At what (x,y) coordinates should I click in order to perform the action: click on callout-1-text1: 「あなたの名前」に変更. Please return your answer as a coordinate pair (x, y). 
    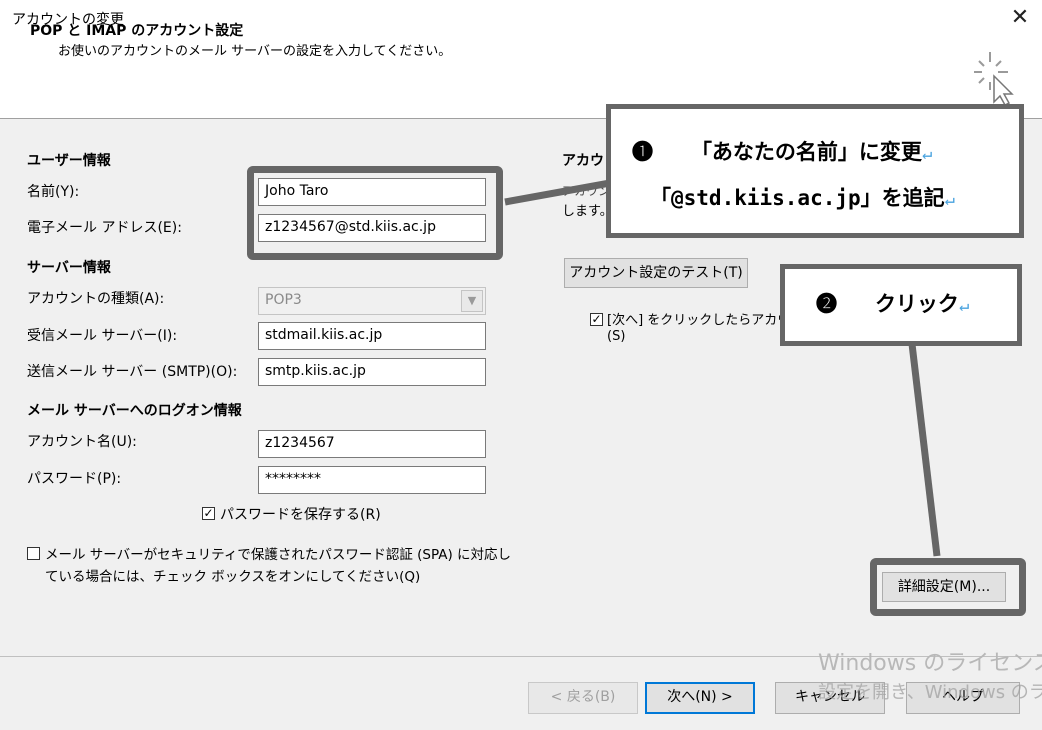
    Looking at the image, I should click on (806, 152).